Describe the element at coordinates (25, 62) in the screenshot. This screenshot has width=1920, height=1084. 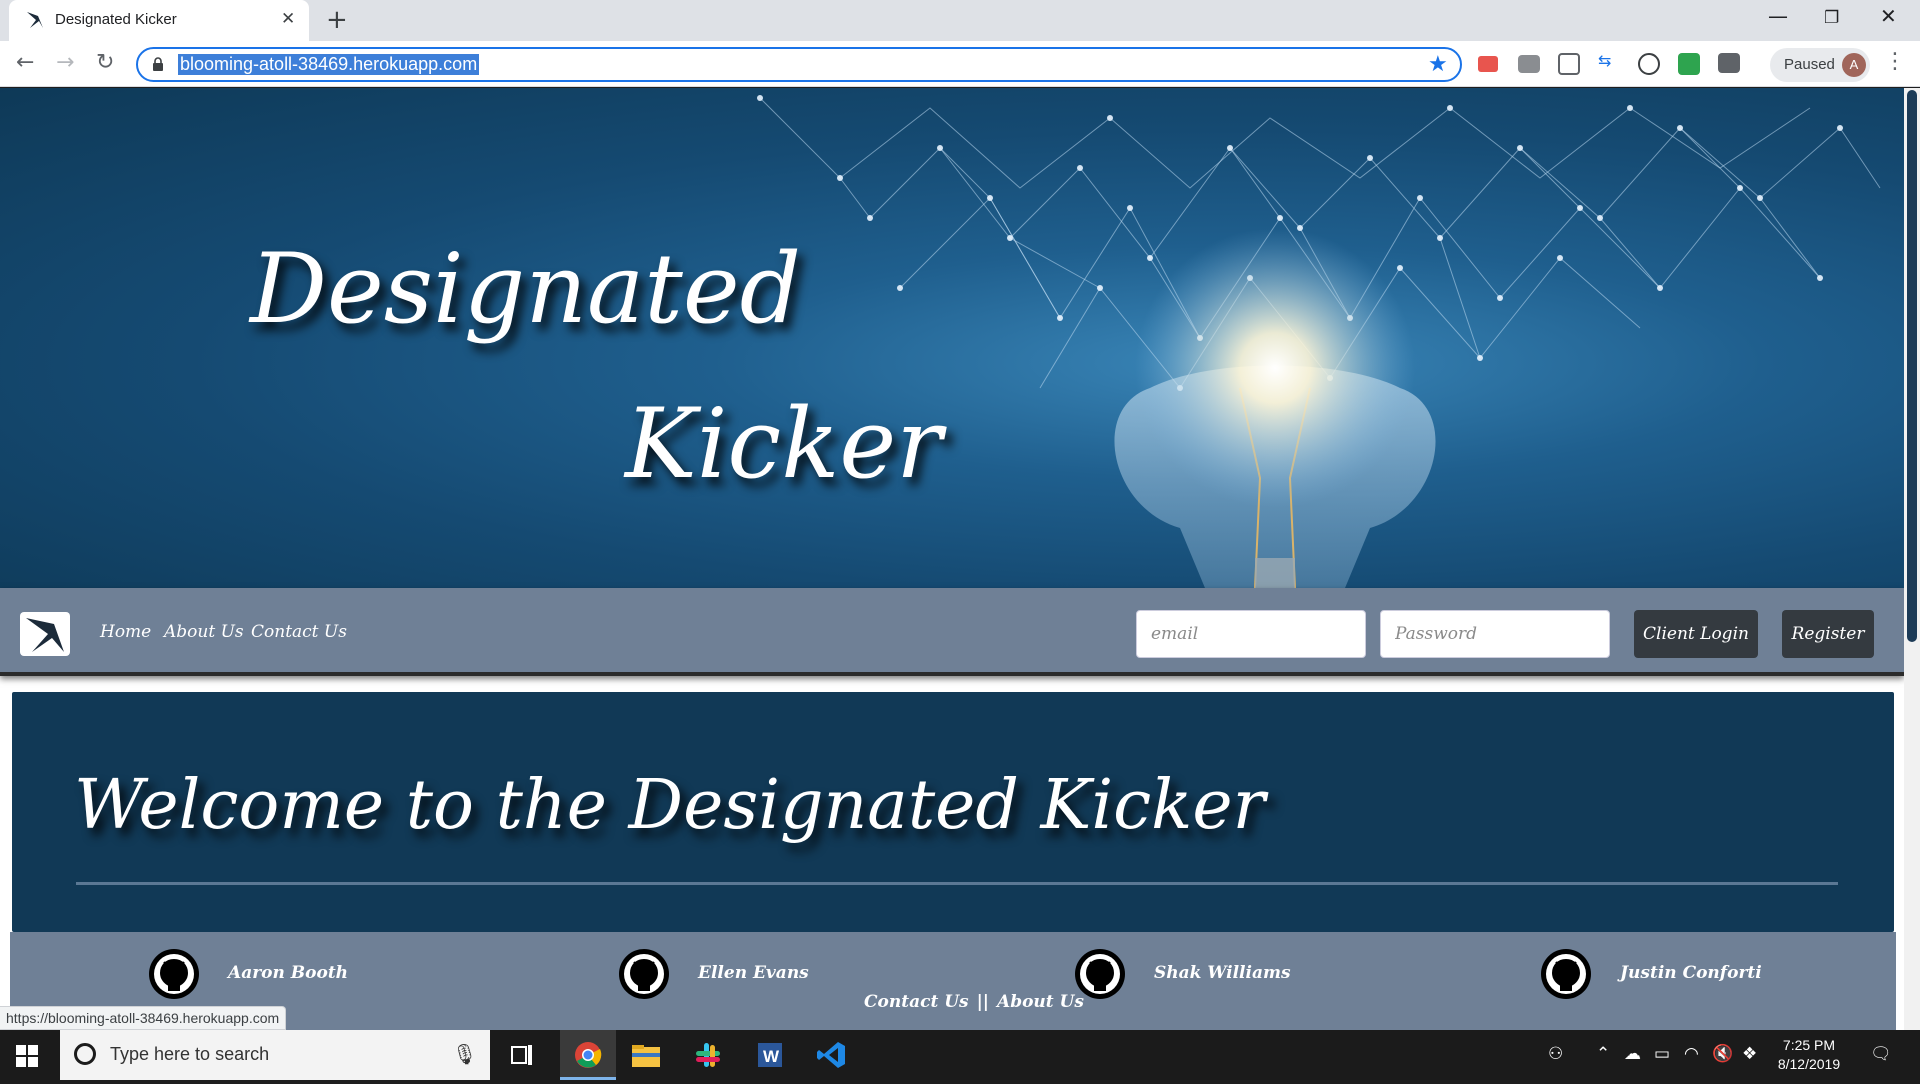
I see `back-arrow-icon: ←` at that location.